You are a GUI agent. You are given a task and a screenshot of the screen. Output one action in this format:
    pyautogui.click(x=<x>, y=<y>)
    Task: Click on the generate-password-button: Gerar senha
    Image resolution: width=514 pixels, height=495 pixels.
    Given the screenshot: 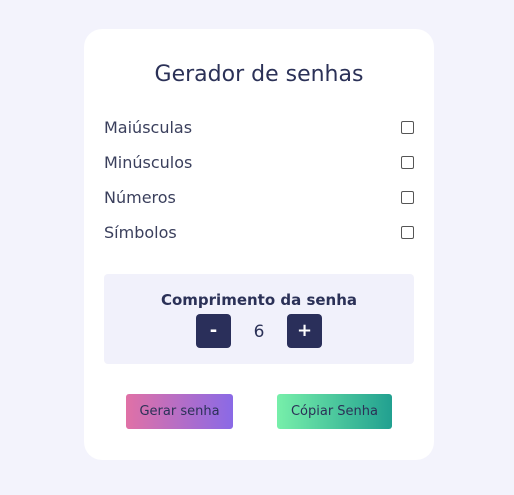 What is the action you would take?
    pyautogui.click(x=179, y=411)
    